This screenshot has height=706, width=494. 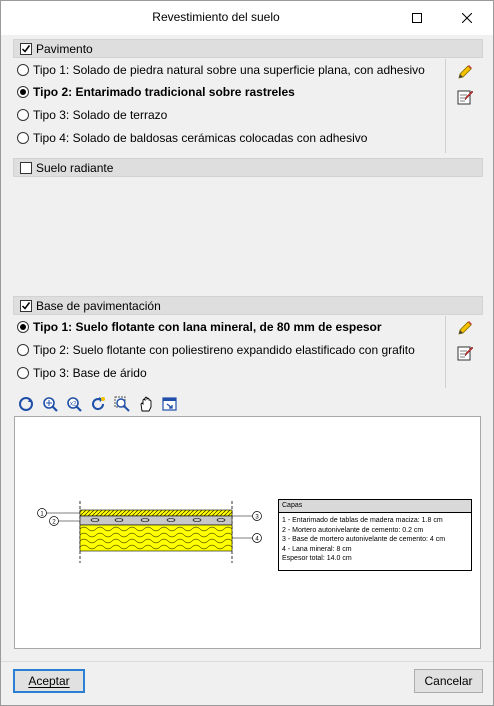 I want to click on footer-divider, so click(x=247, y=661).